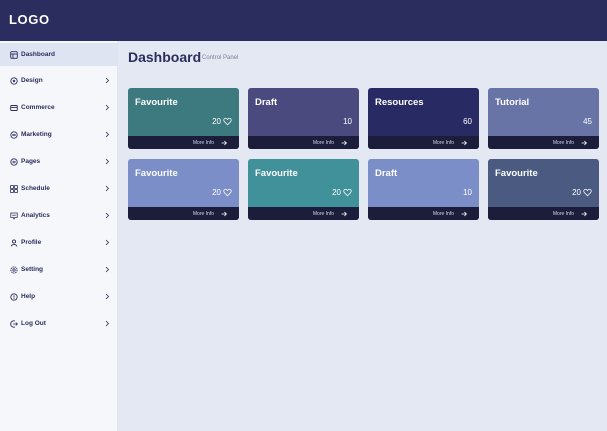 The image size is (607, 431). What do you see at coordinates (59, 80) in the screenshot?
I see `sidebar-item-design: Design` at bounding box center [59, 80].